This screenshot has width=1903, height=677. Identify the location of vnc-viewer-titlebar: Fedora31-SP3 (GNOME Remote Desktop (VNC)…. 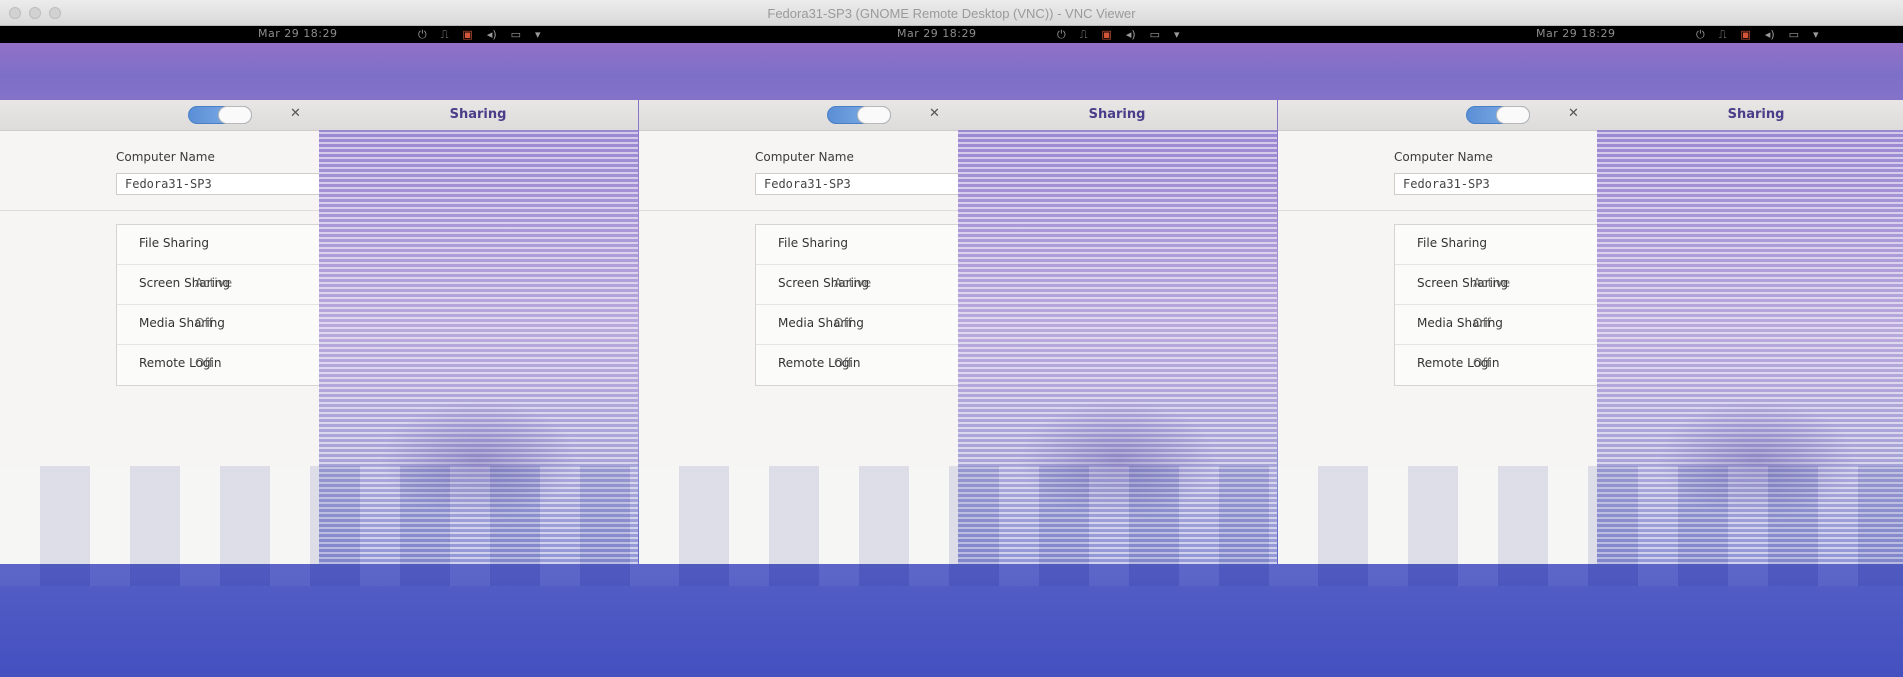
(951, 13).